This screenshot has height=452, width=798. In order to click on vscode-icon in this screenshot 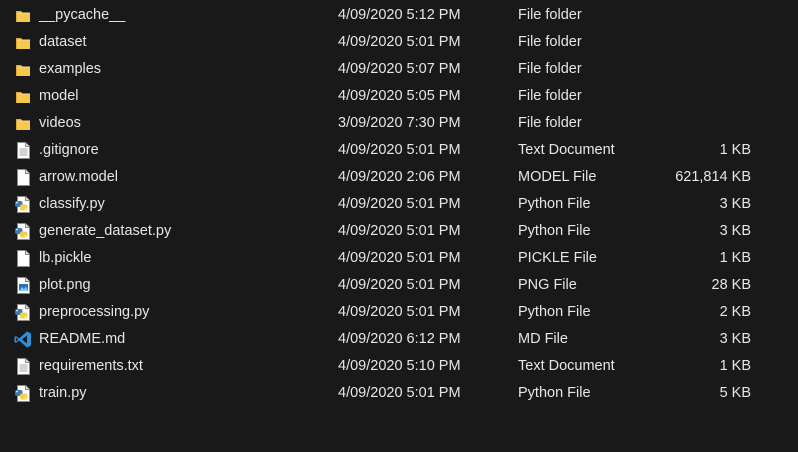, I will do `click(23, 339)`.